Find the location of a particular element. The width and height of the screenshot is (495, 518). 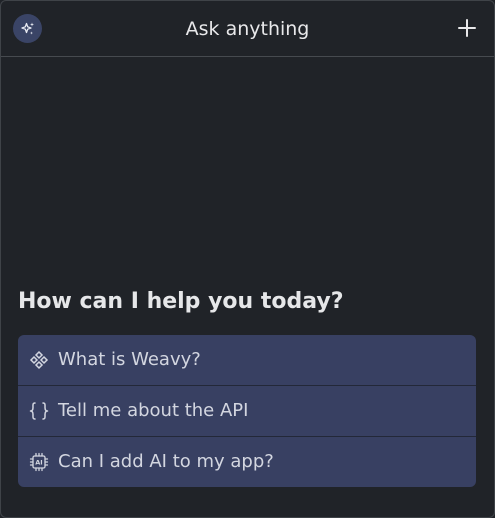

ai-chip-icon: AI is located at coordinates (39, 462).